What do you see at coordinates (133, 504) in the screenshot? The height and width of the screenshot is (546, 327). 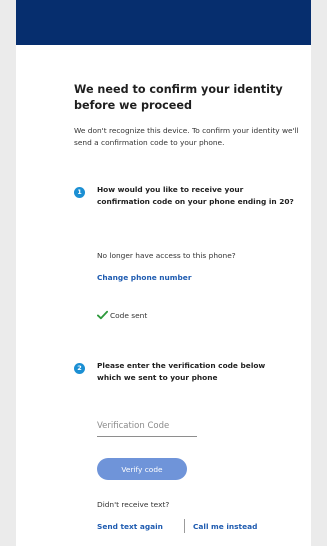 I see `didnt-receive-text: Didn't receive text?` at bounding box center [133, 504].